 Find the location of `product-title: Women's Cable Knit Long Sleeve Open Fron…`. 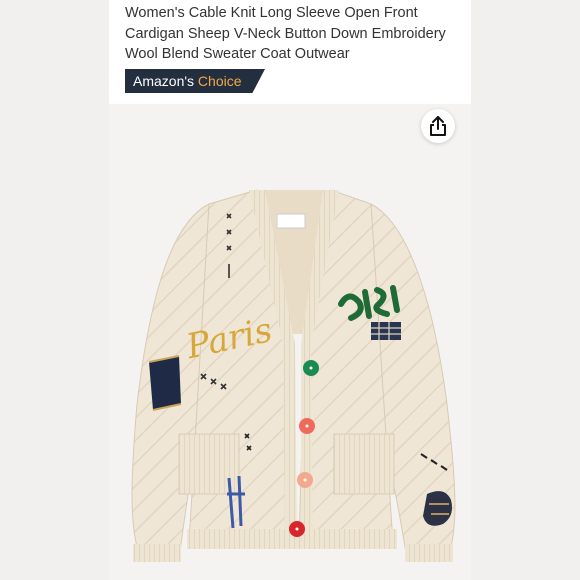

product-title: Women's Cable Knit Long Sleeve Open Fron… is located at coordinates (285, 33).